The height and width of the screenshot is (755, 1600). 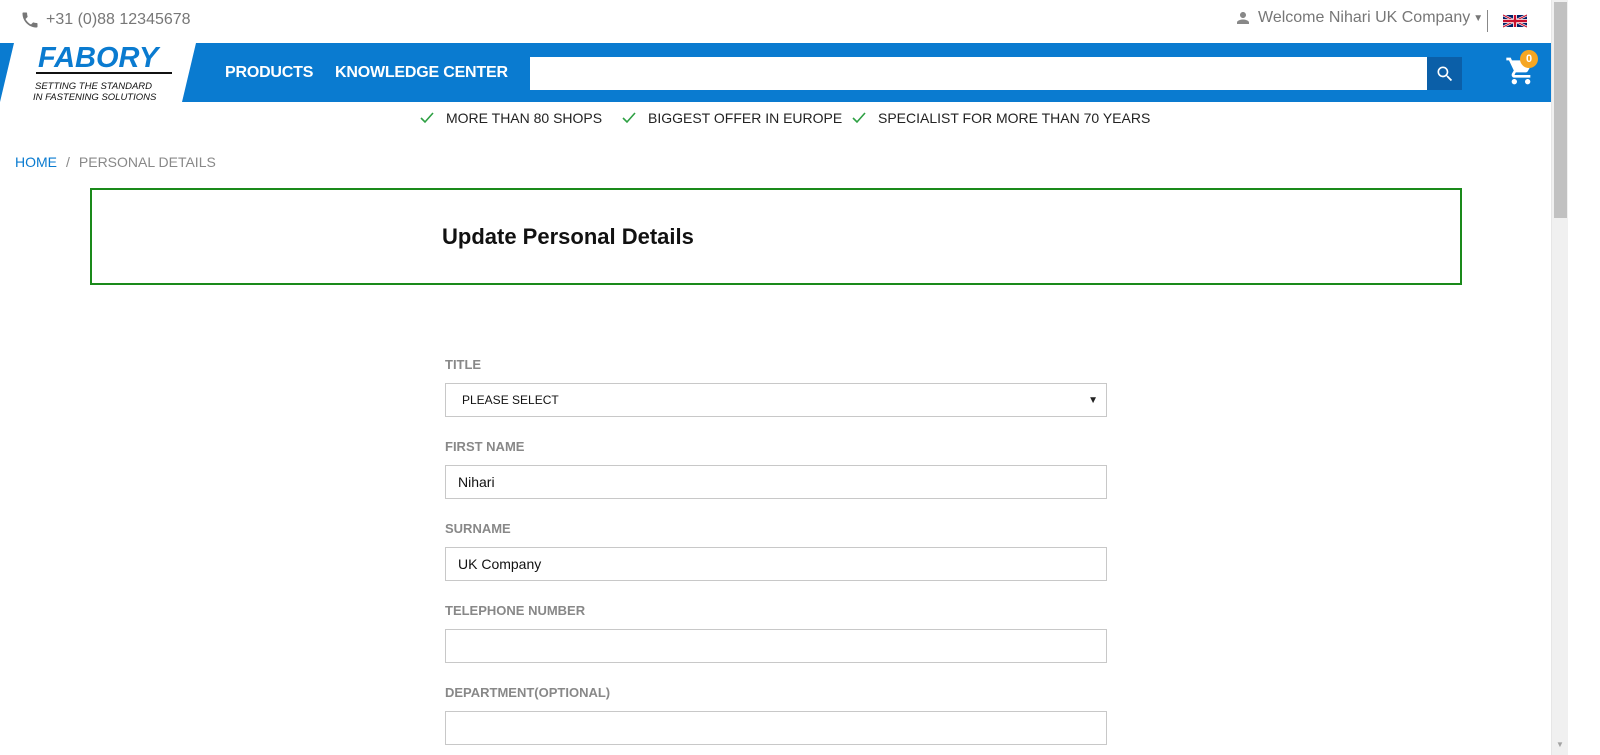 What do you see at coordinates (421, 73) in the screenshot?
I see `nav-knowledge-center: KNOWLEDGE CENTER` at bounding box center [421, 73].